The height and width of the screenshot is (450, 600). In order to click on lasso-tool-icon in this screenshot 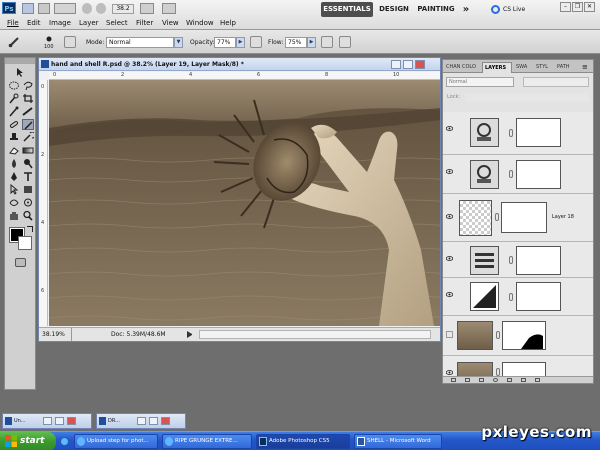, I will do `click(28, 85)`.